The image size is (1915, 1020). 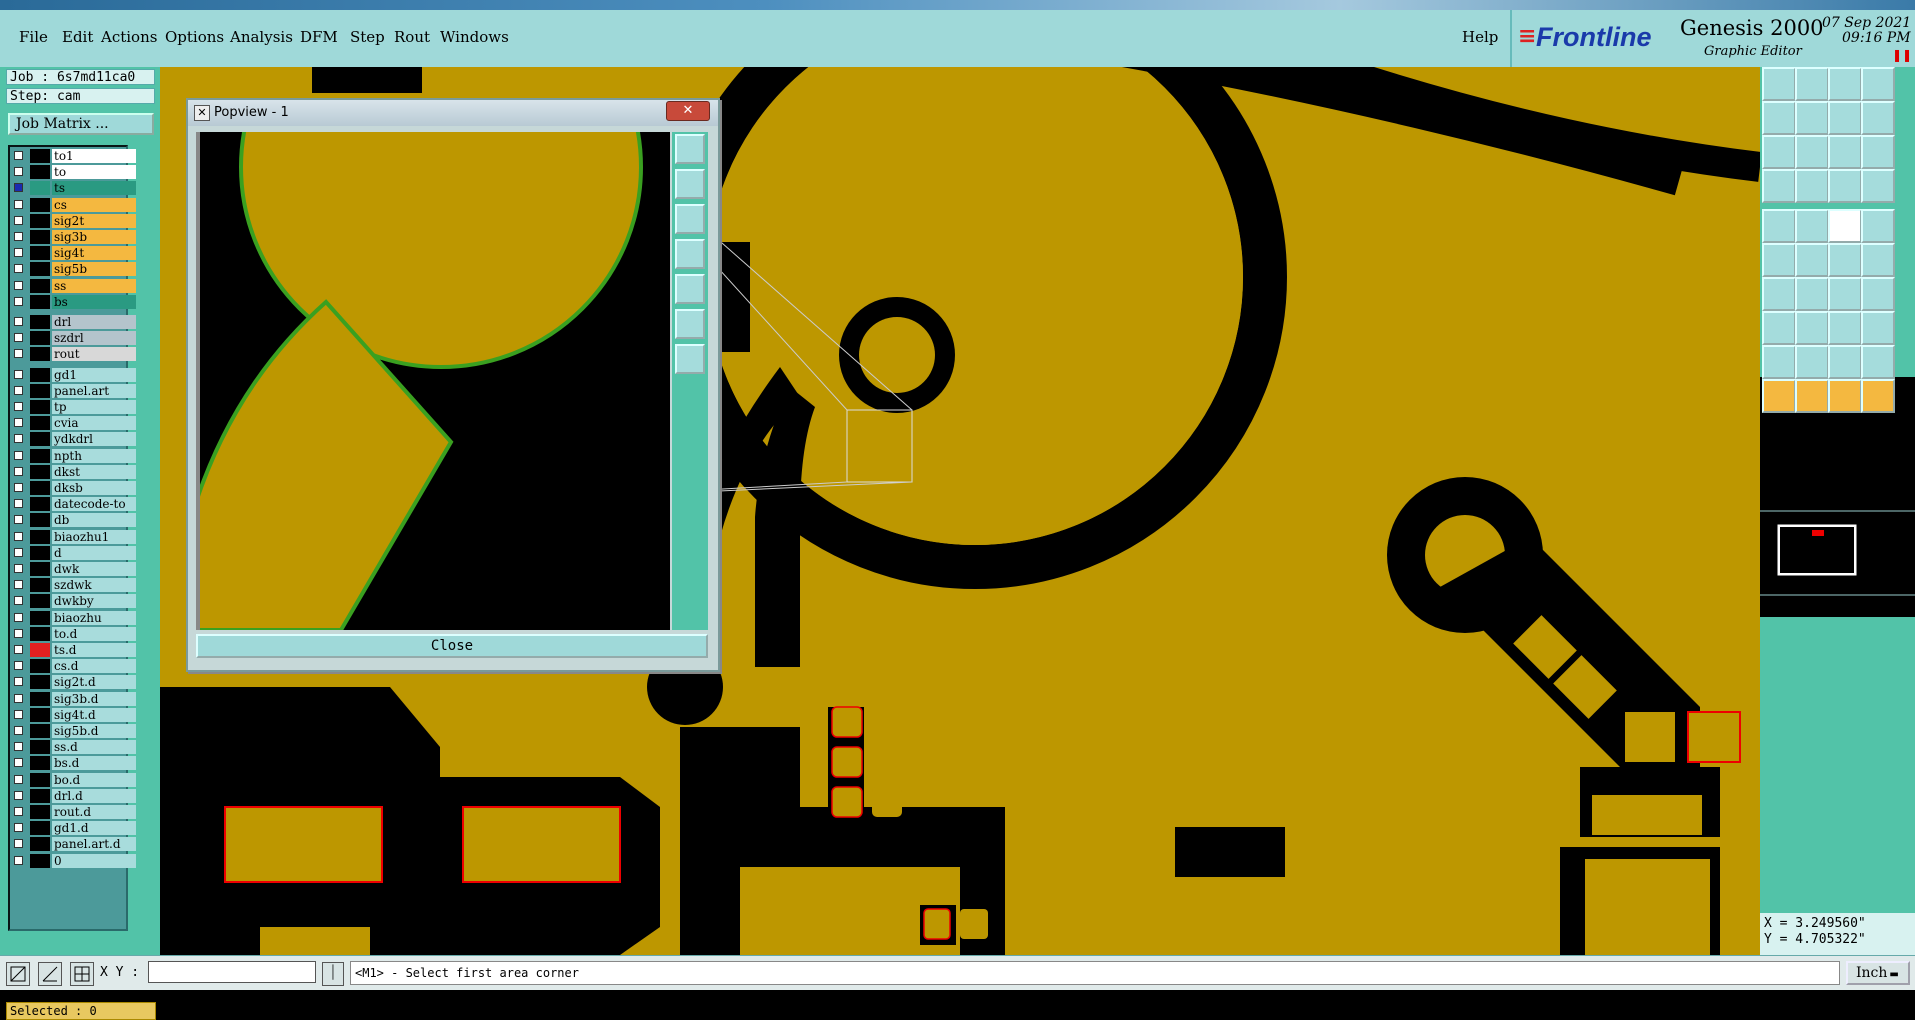 What do you see at coordinates (73, 812) in the screenshot?
I see `layer-row: rout.d` at bounding box center [73, 812].